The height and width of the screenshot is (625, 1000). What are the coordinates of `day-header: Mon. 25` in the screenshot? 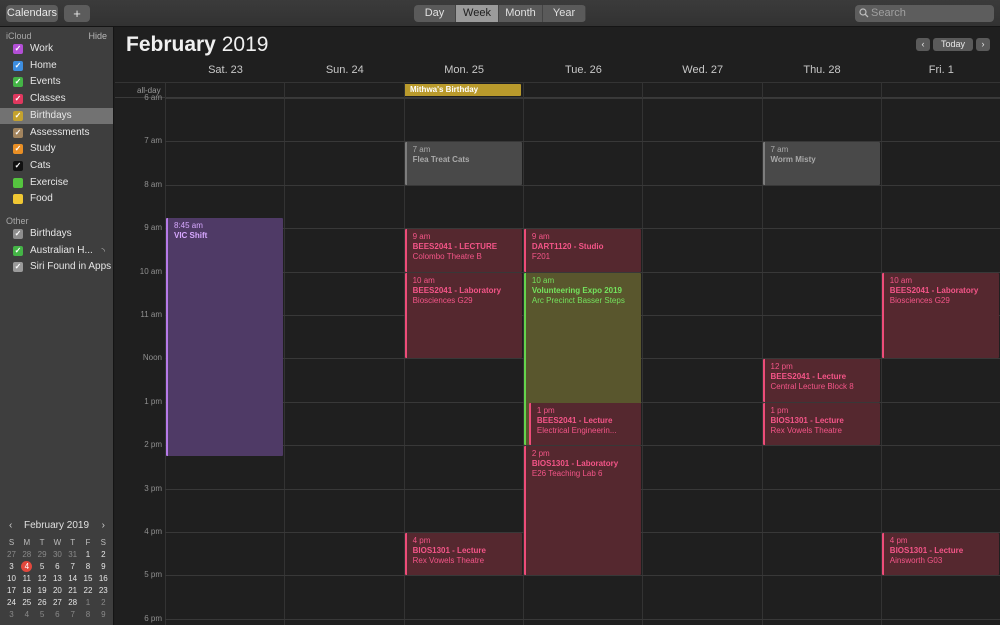 It's located at (464, 70).